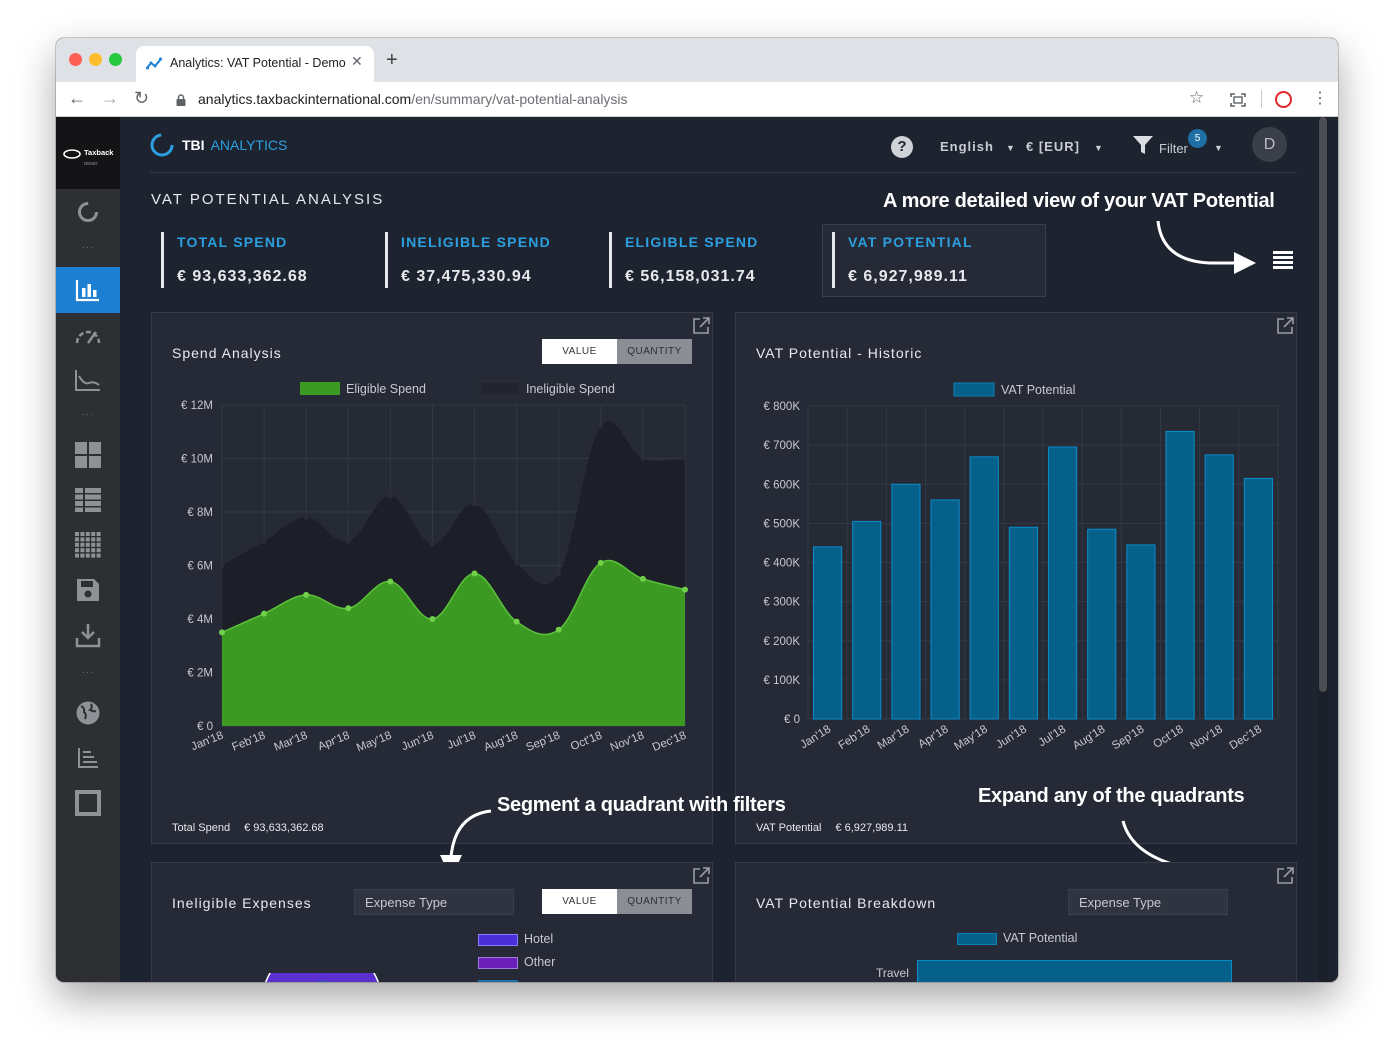 The image size is (1394, 1056). Describe the element at coordinates (333, 741) in the screenshot. I see `x-tick-label: Apr'18` at that location.